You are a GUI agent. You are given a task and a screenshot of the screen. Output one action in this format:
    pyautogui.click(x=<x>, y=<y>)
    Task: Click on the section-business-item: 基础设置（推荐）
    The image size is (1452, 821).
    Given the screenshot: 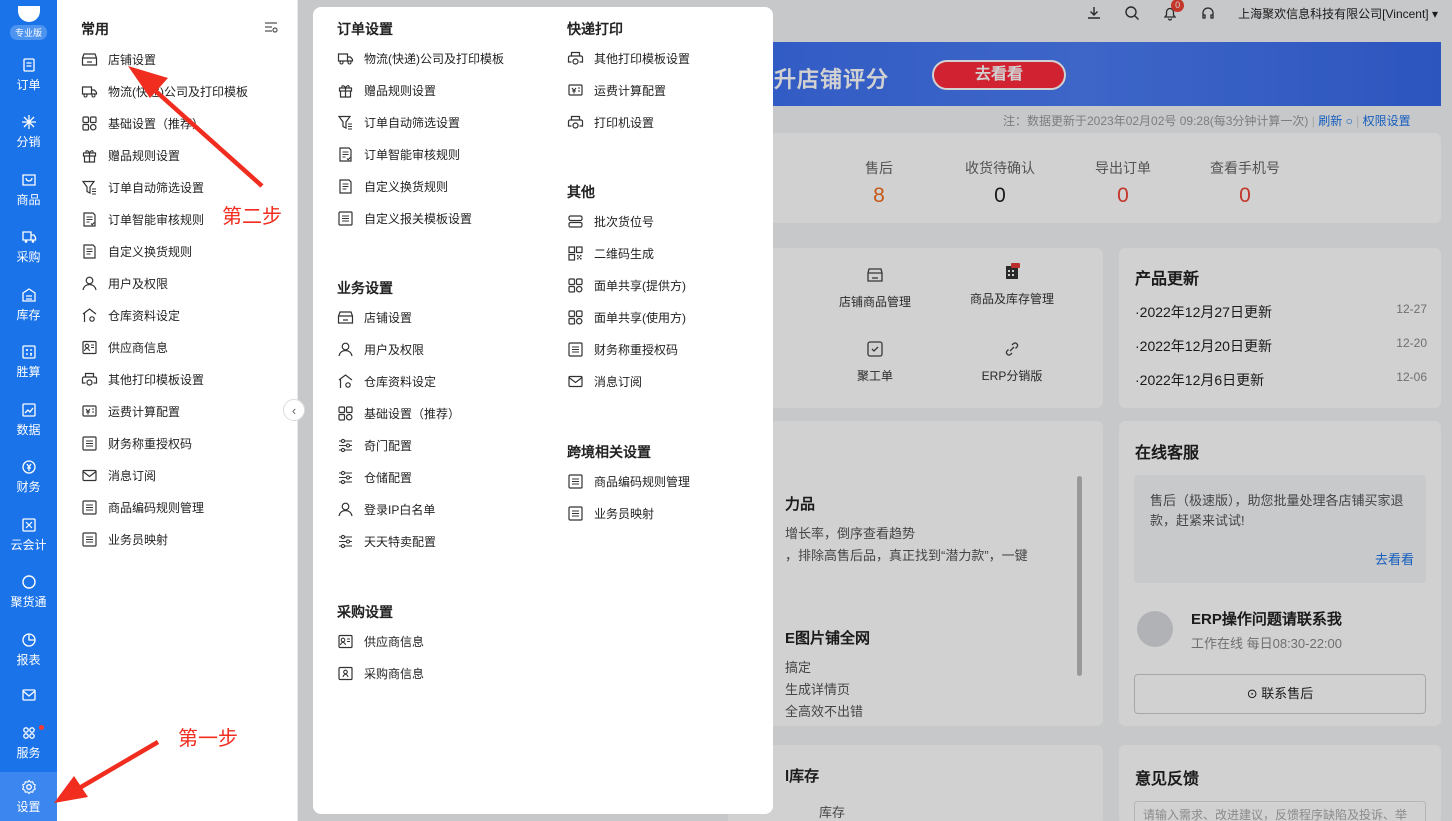 What is the action you would take?
    pyautogui.click(x=398, y=413)
    